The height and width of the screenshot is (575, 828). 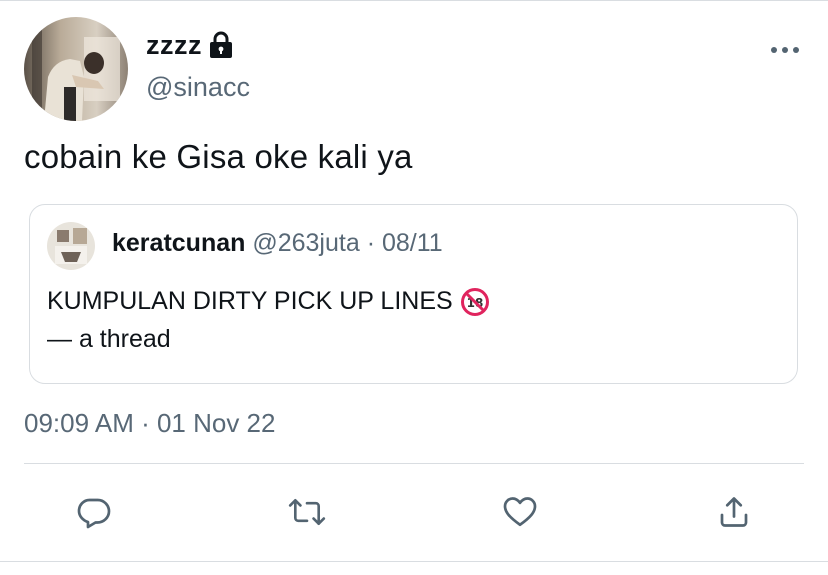 I want to click on quoted-avatar, so click(x=71, y=246).